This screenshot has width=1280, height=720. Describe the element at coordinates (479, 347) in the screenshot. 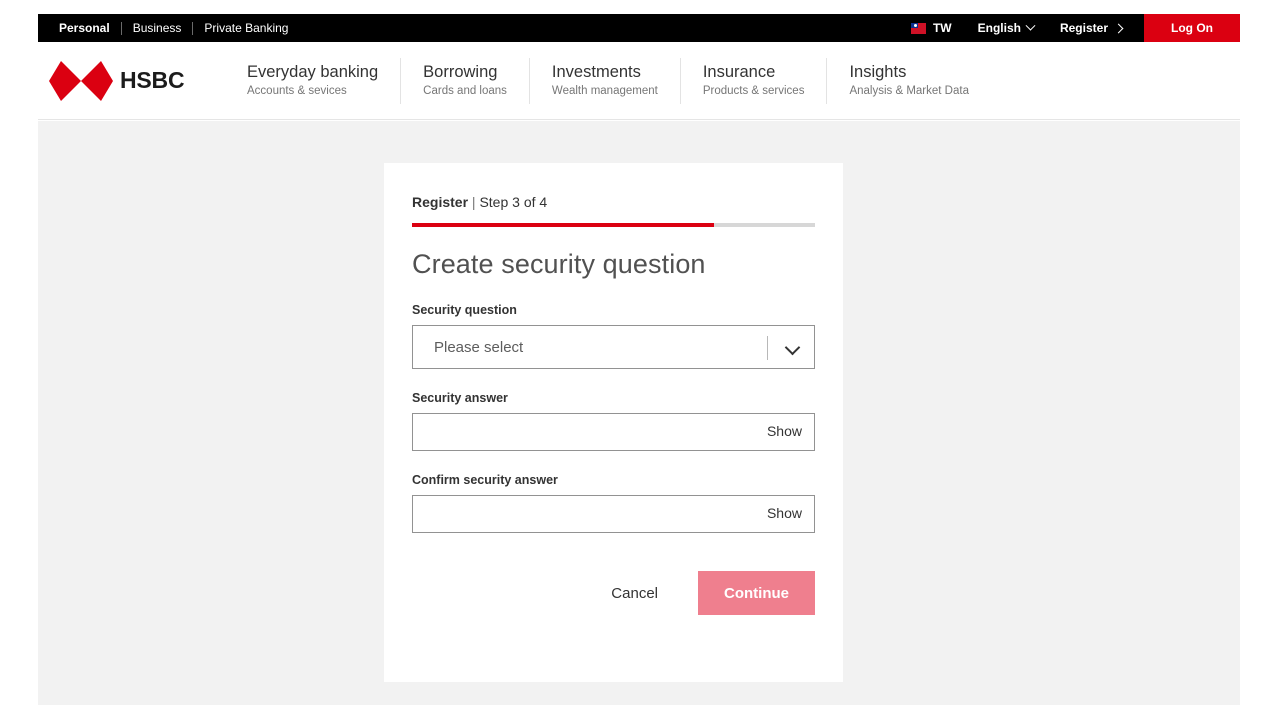

I see `security-question-value: Please select` at that location.